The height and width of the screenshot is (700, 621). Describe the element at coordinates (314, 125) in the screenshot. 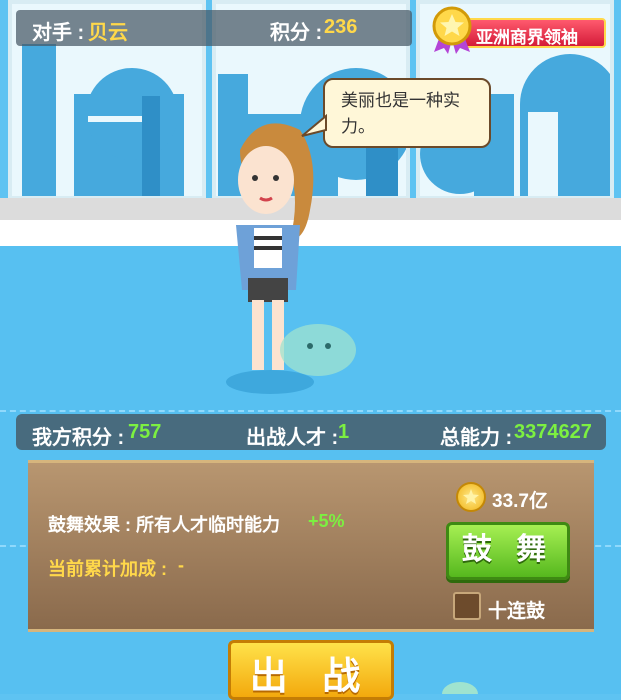

I see `speech-tail` at that location.